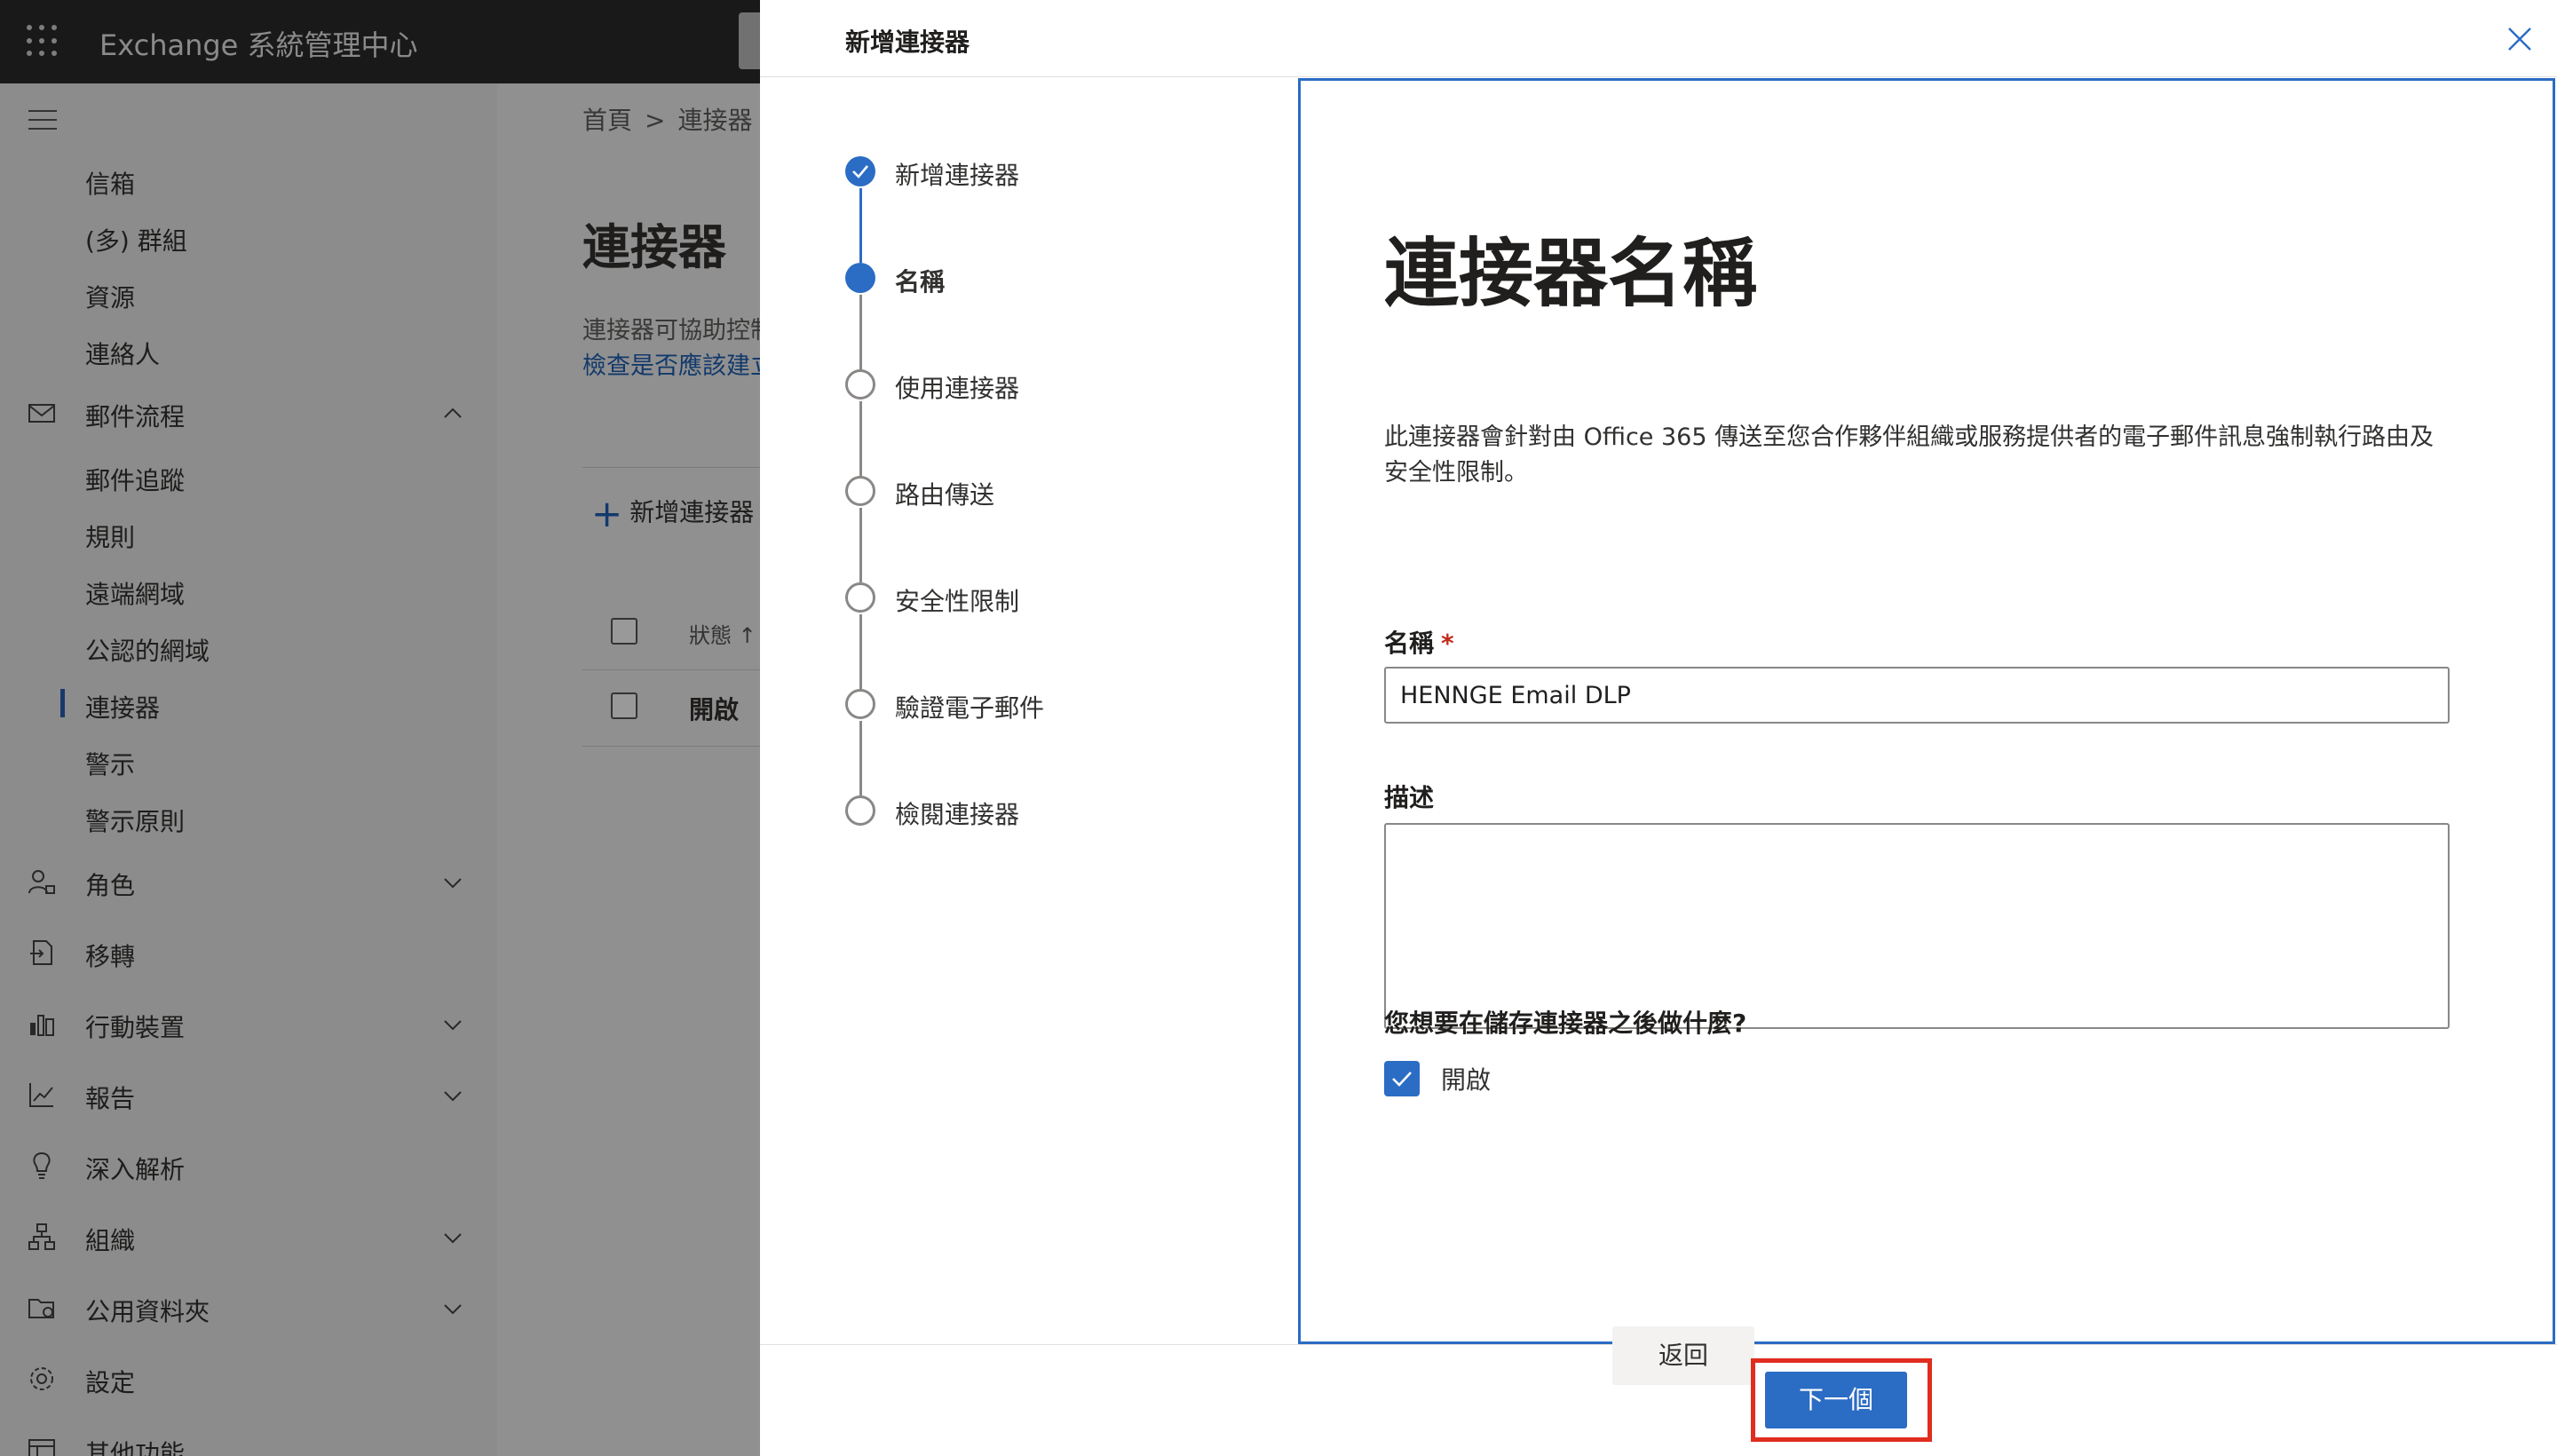  Describe the element at coordinates (957, 175) in the screenshot. I see `step-label: 新增連接器` at that location.